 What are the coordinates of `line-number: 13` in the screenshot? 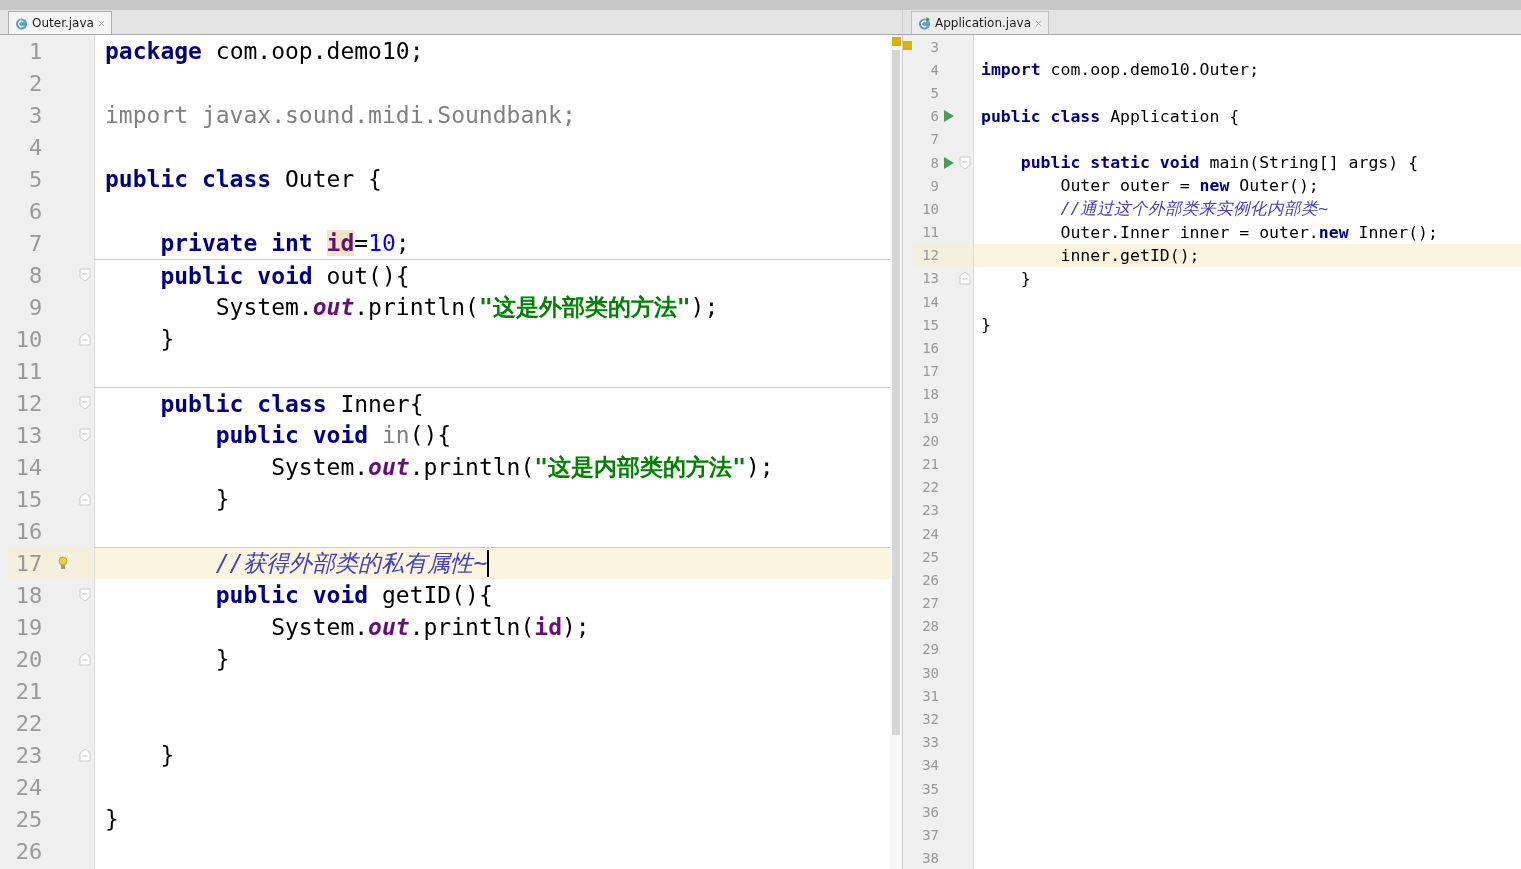 It's located at (28, 435).